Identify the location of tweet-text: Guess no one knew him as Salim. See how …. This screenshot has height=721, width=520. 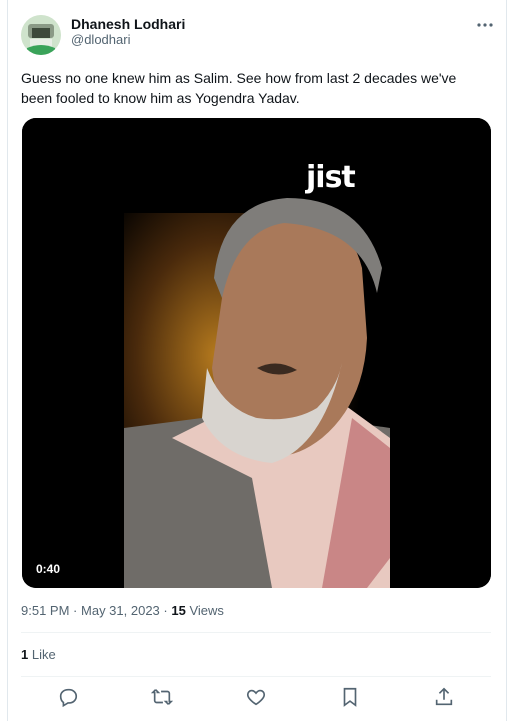
(239, 88).